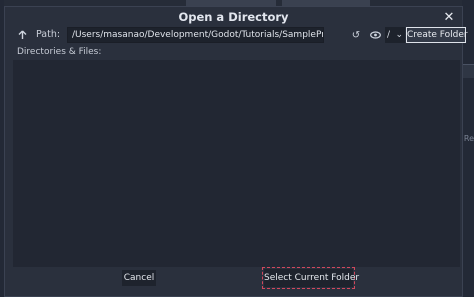 The height and width of the screenshot is (297, 474). What do you see at coordinates (468, 138) in the screenshot?
I see `background-side-text: Re` at bounding box center [468, 138].